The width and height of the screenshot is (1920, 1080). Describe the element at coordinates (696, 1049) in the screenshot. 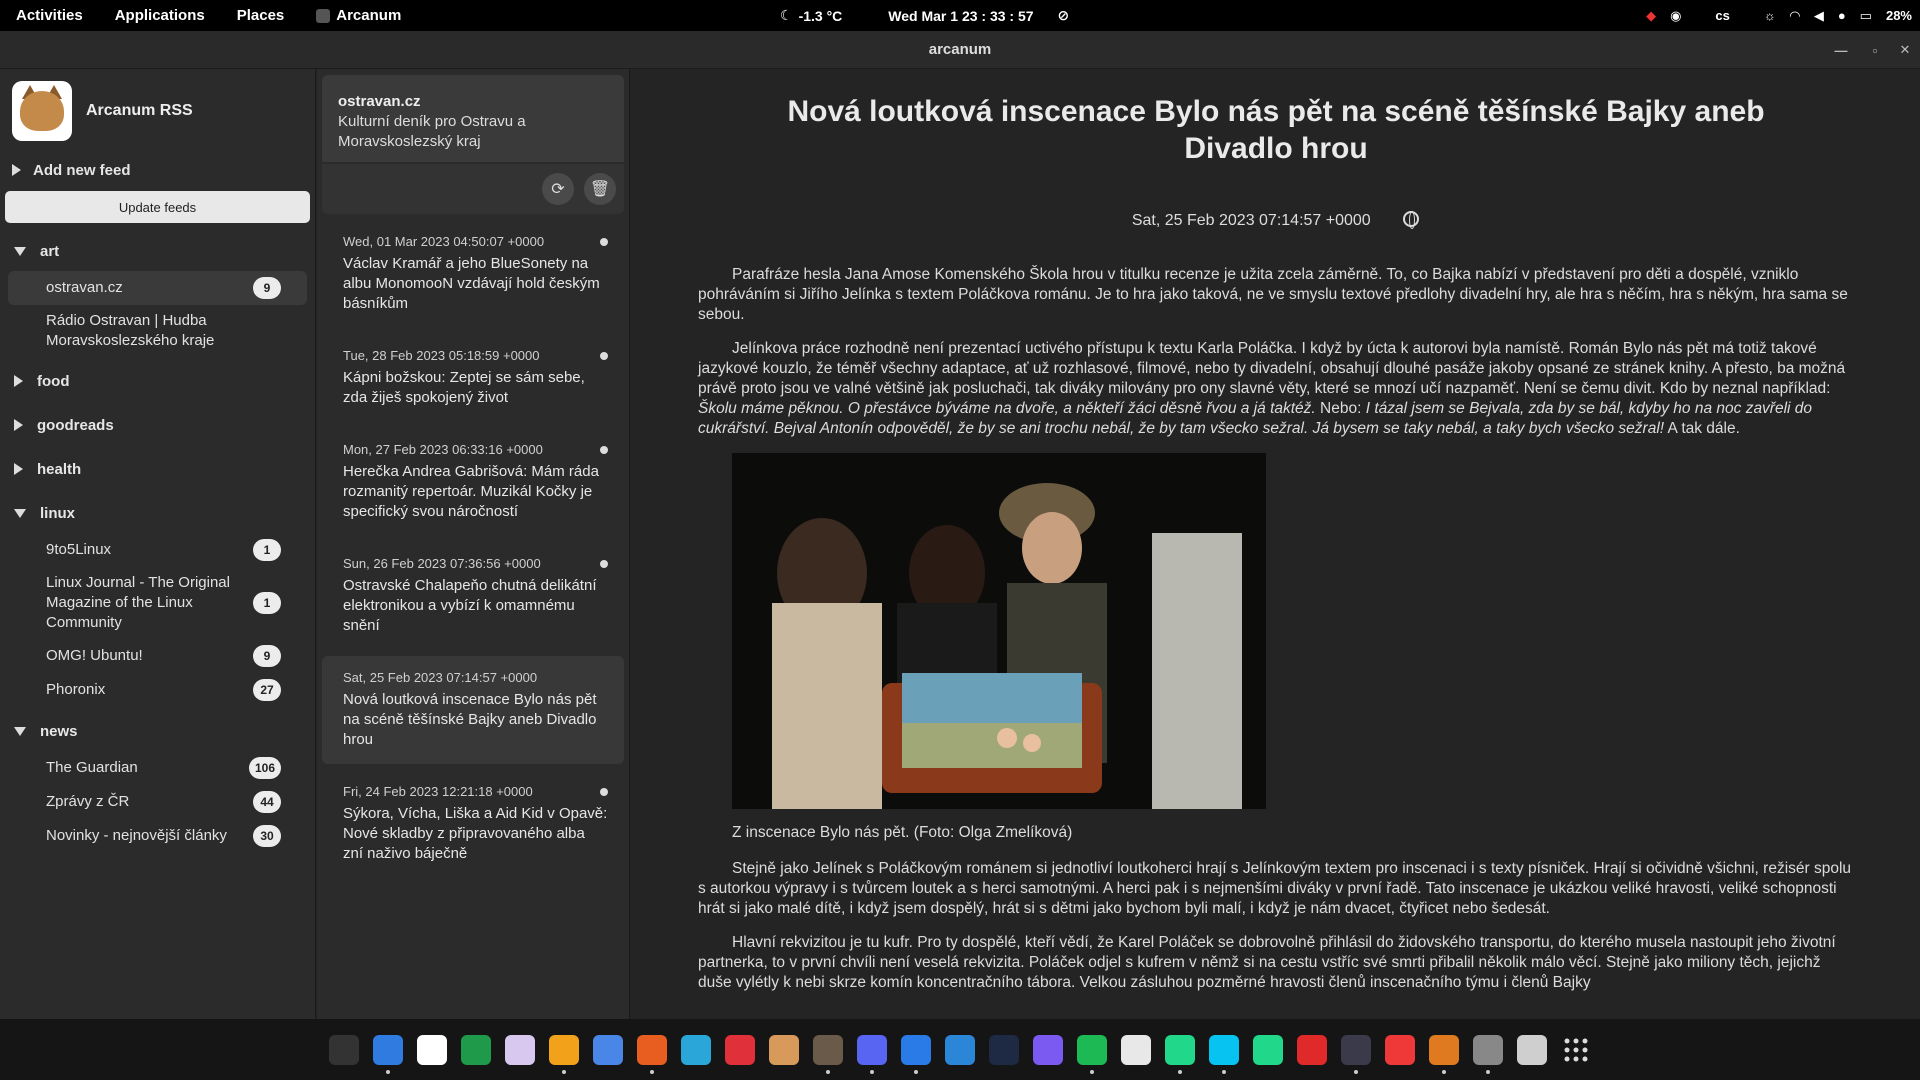

I see `browser-icon` at that location.